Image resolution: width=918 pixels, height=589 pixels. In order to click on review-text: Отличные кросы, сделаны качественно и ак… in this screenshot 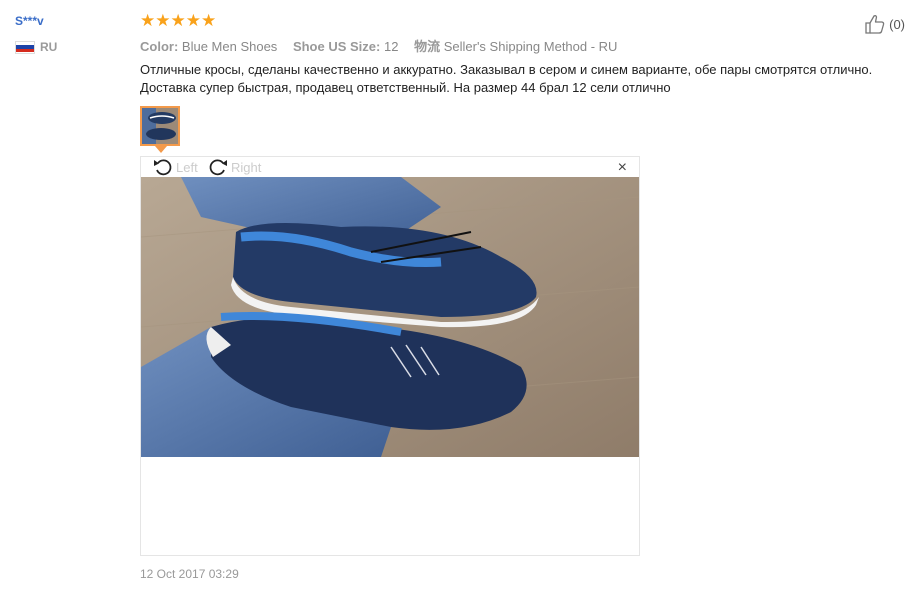, I will do `click(525, 79)`.